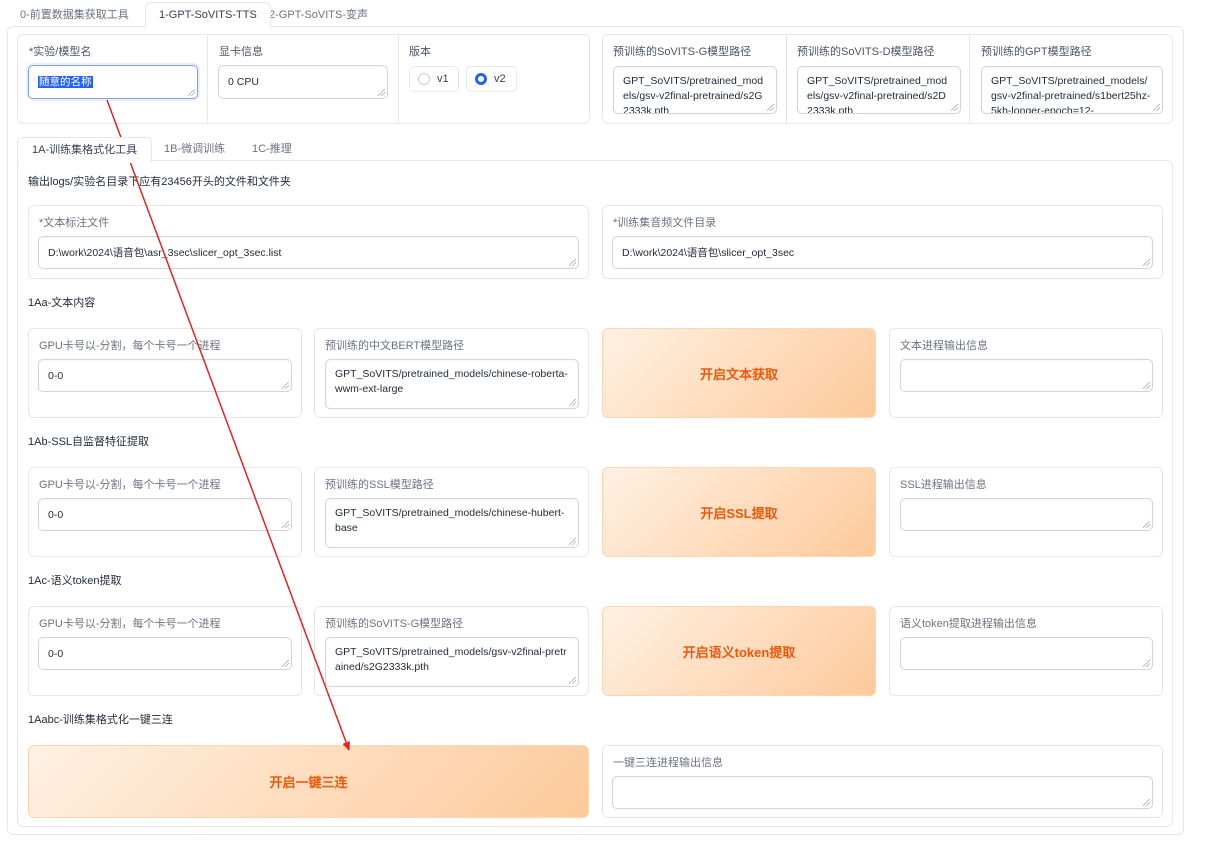  What do you see at coordinates (208, 15) in the screenshot?
I see `tab-gpt-sovits-tts: 1-GPT-SoVITS-TTS` at bounding box center [208, 15].